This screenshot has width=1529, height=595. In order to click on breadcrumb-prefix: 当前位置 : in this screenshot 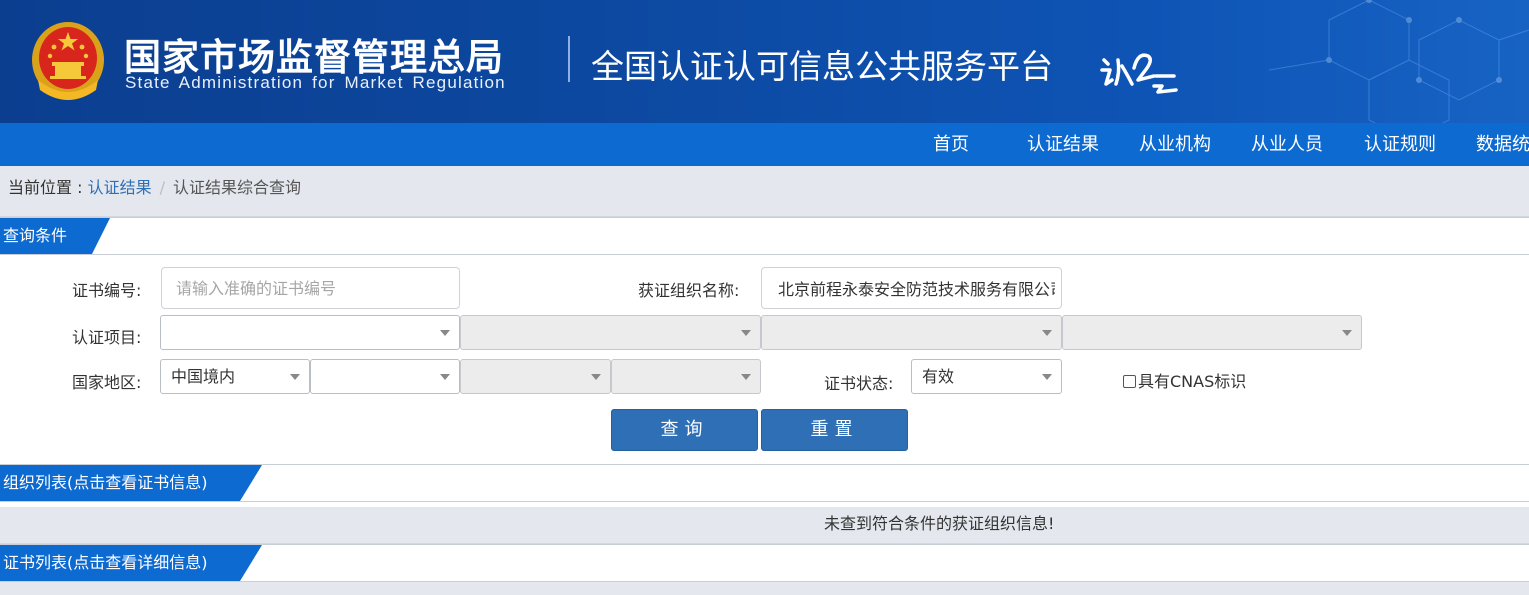, I will do `click(48, 187)`.